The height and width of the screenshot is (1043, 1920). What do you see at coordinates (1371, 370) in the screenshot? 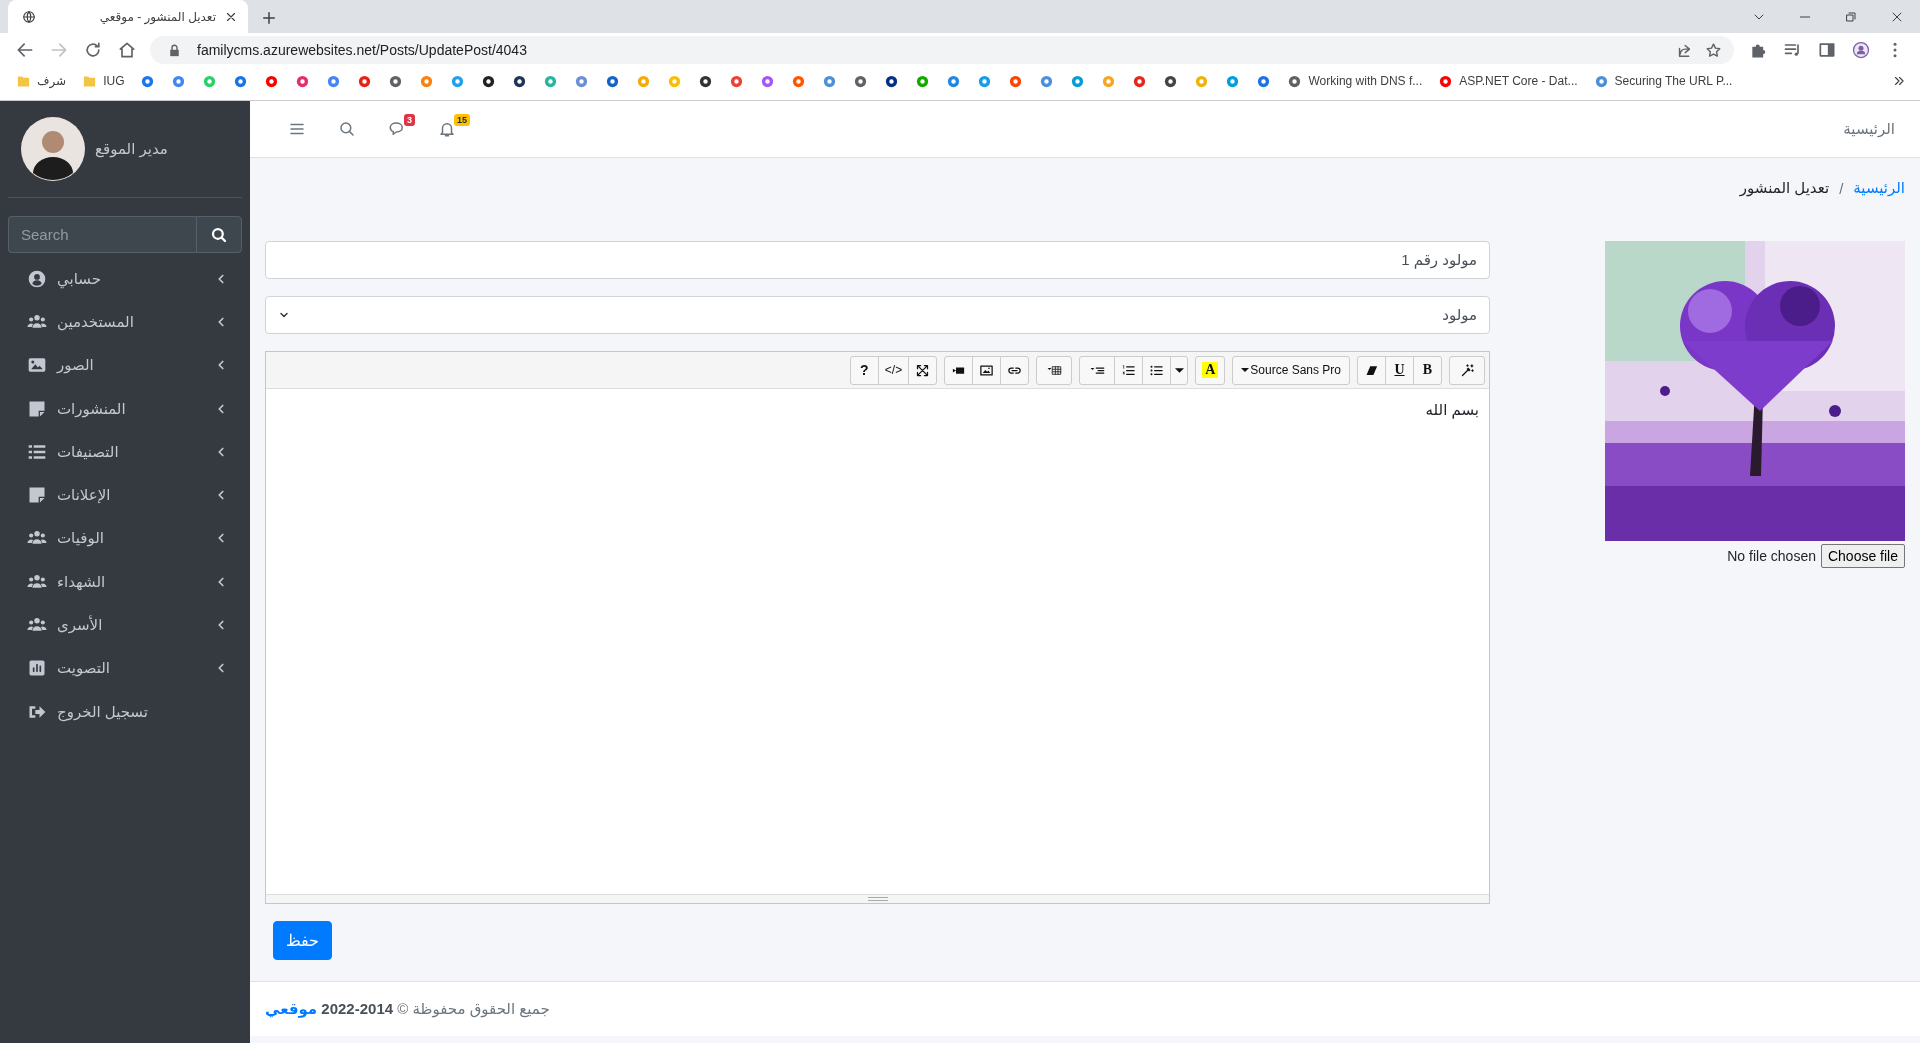
I see `eraser-button` at bounding box center [1371, 370].